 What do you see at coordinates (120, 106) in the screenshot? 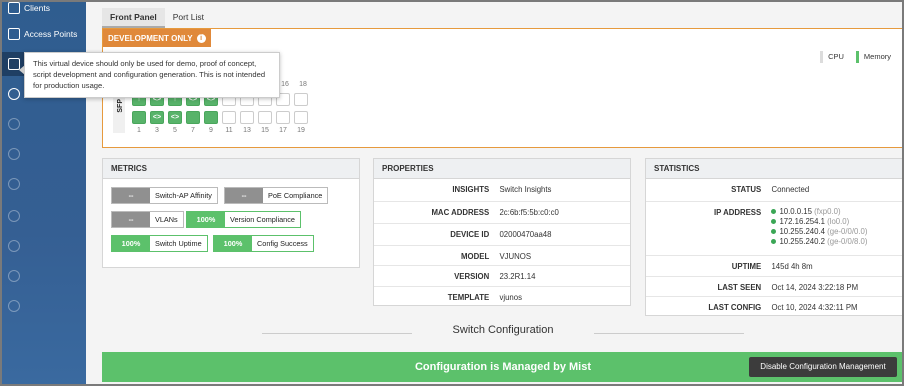
I see `sfp-label: SFP` at bounding box center [120, 106].